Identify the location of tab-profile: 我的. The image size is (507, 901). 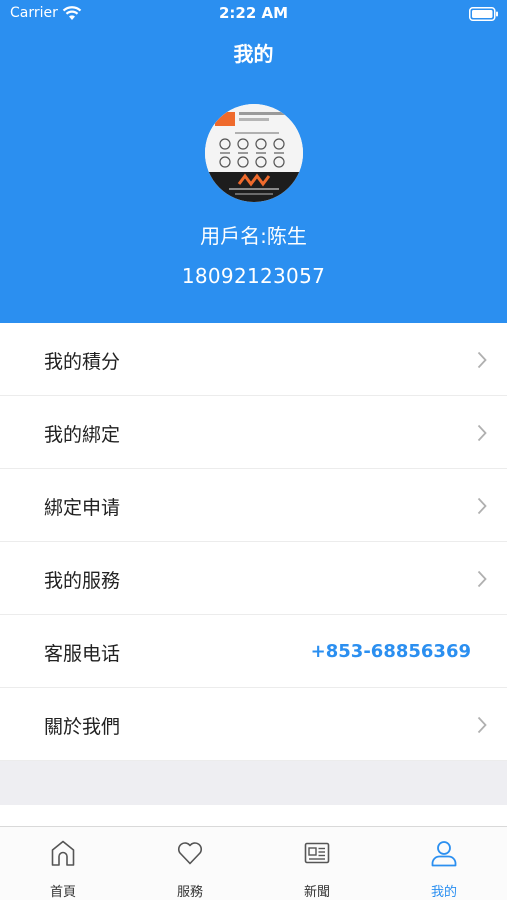
(444, 864).